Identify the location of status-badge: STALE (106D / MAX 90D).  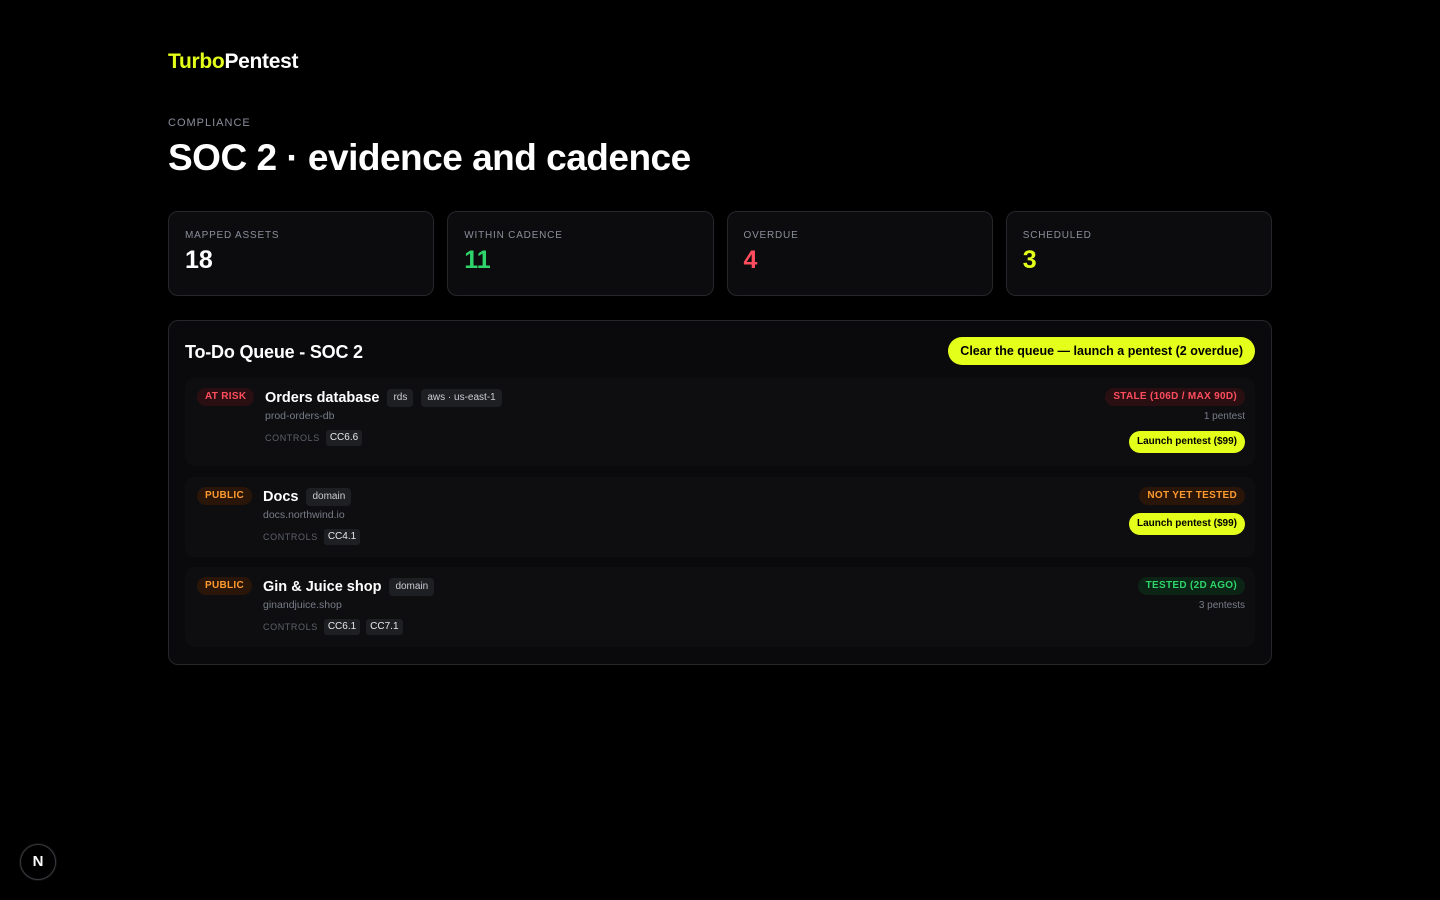
(1175, 397).